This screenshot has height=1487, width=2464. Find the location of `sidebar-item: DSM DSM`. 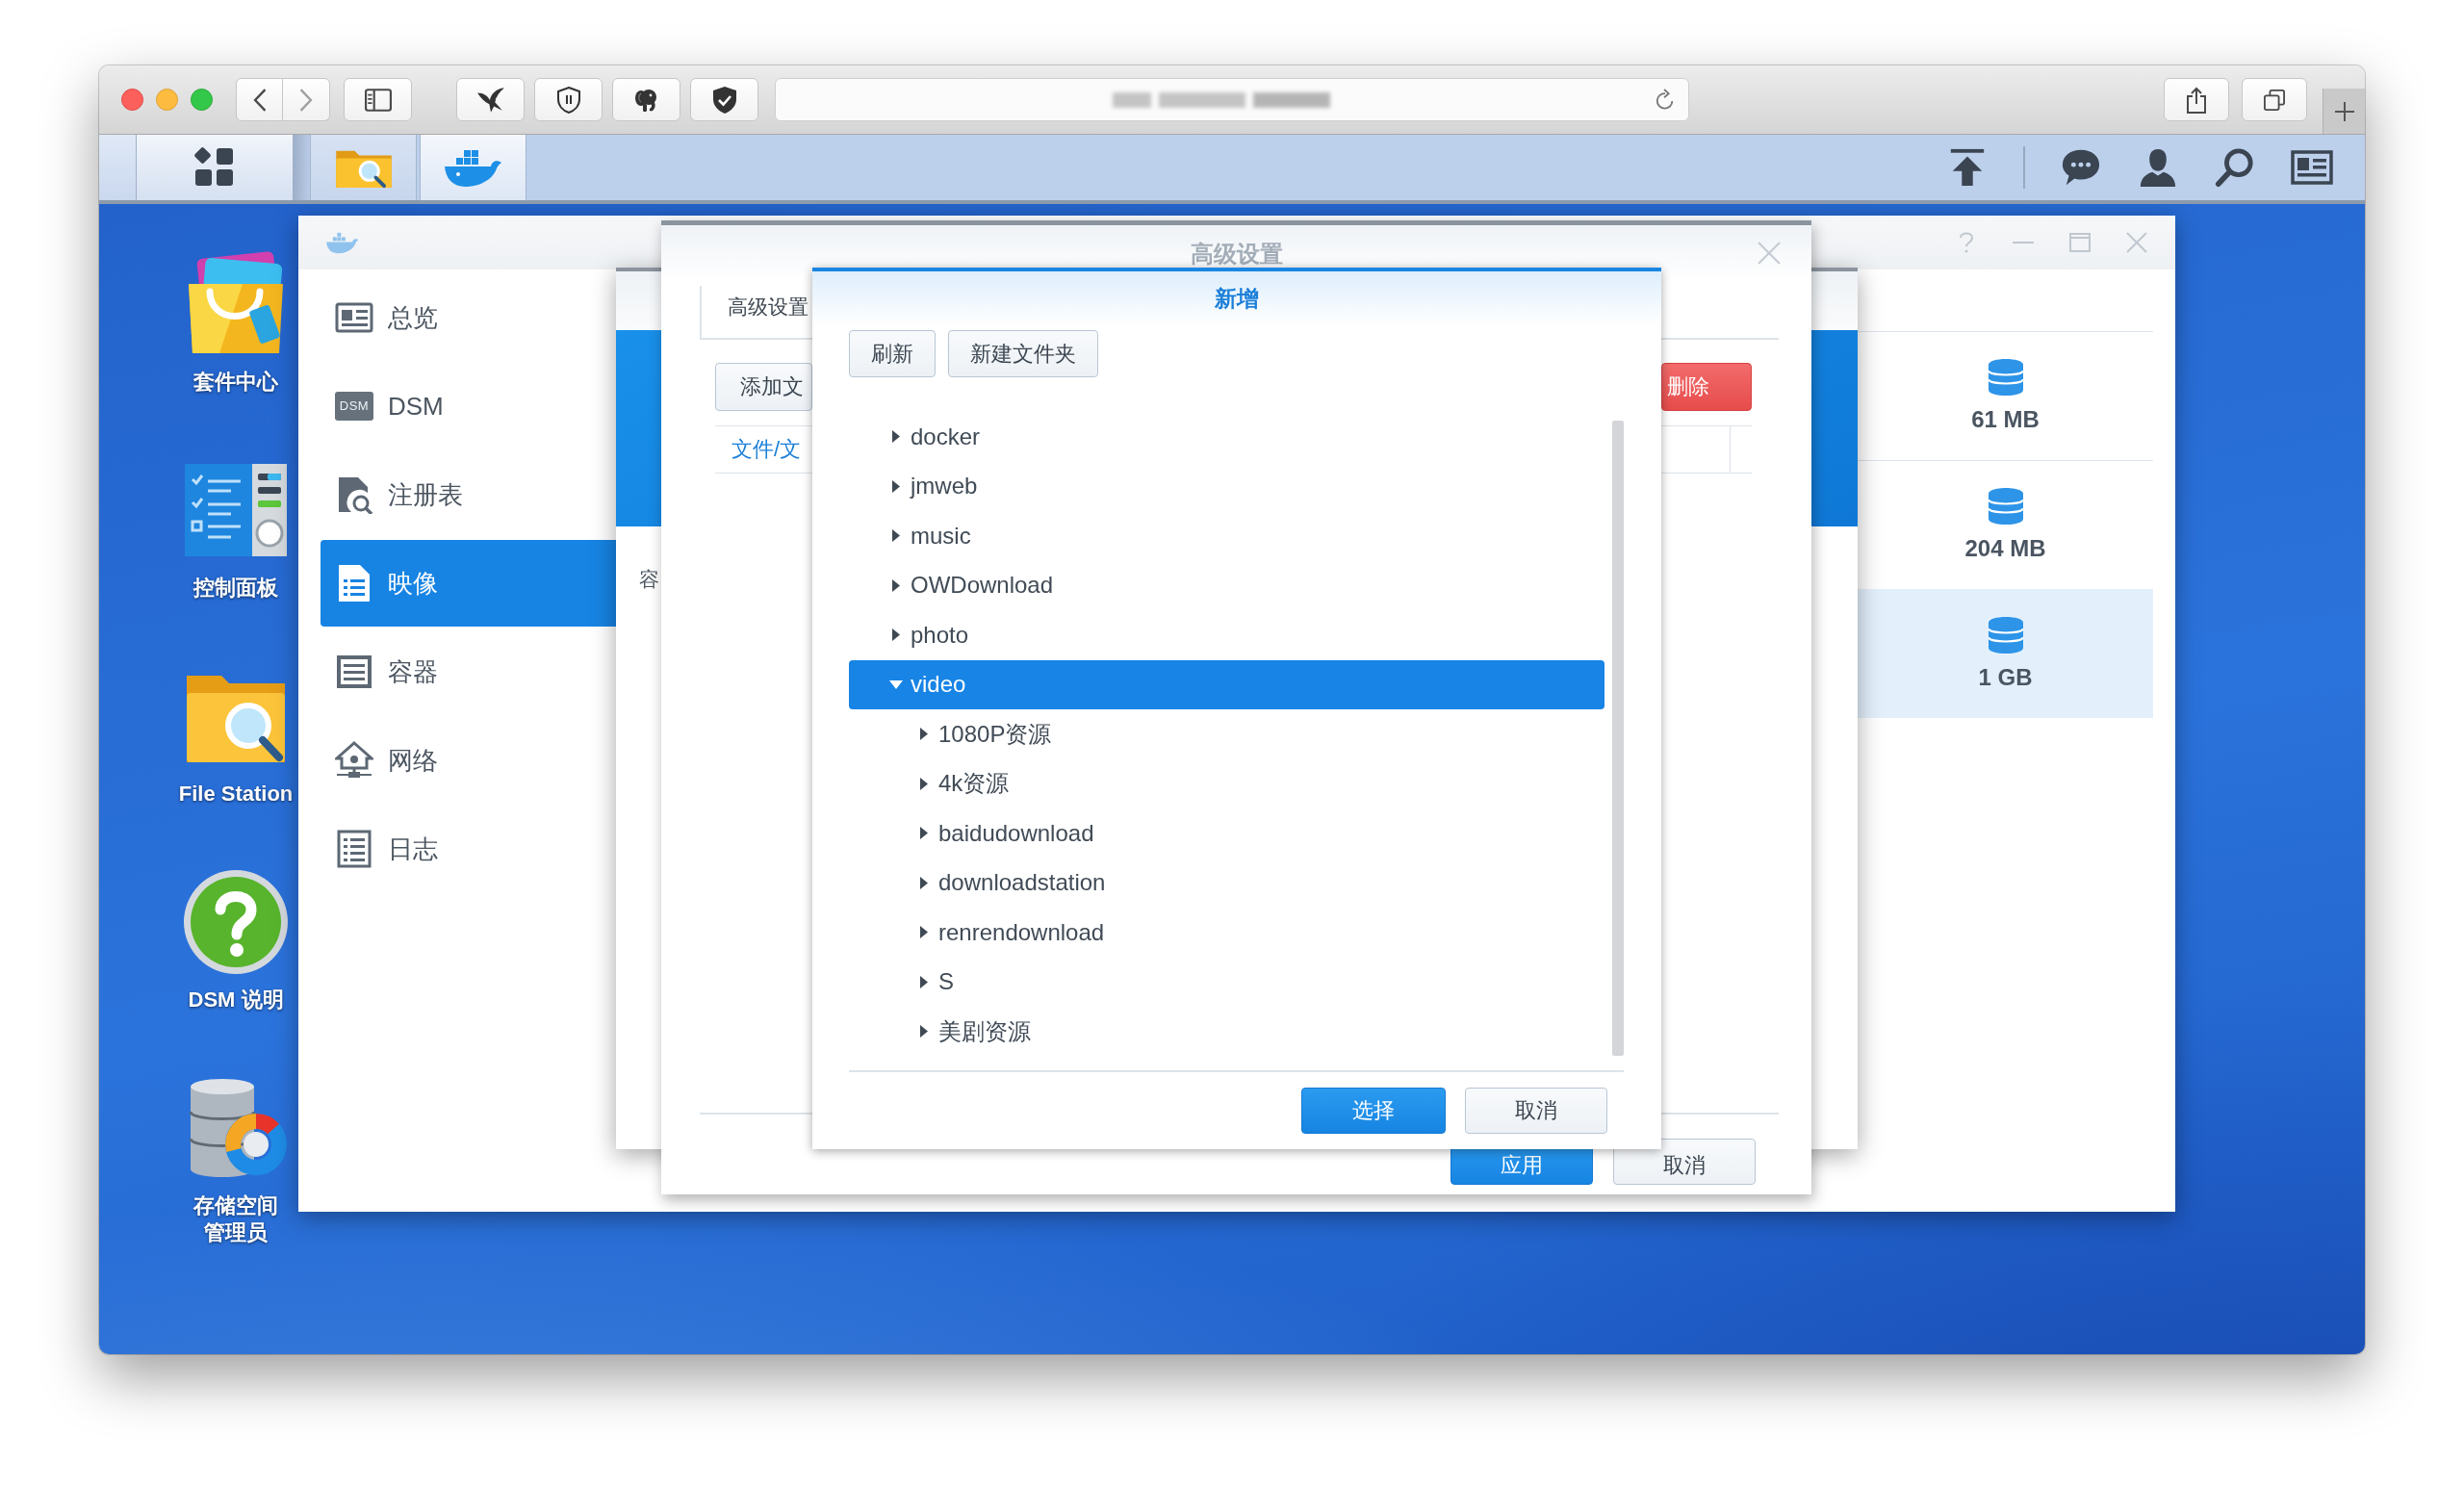

sidebar-item: DSM DSM is located at coordinates (468, 406).